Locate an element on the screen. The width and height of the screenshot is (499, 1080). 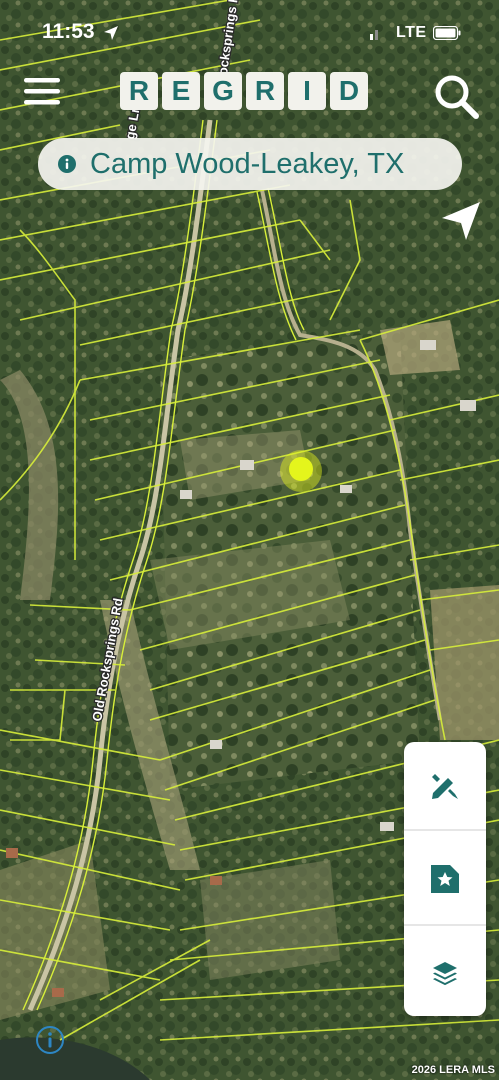
draw-button is located at coordinates (445, 785).